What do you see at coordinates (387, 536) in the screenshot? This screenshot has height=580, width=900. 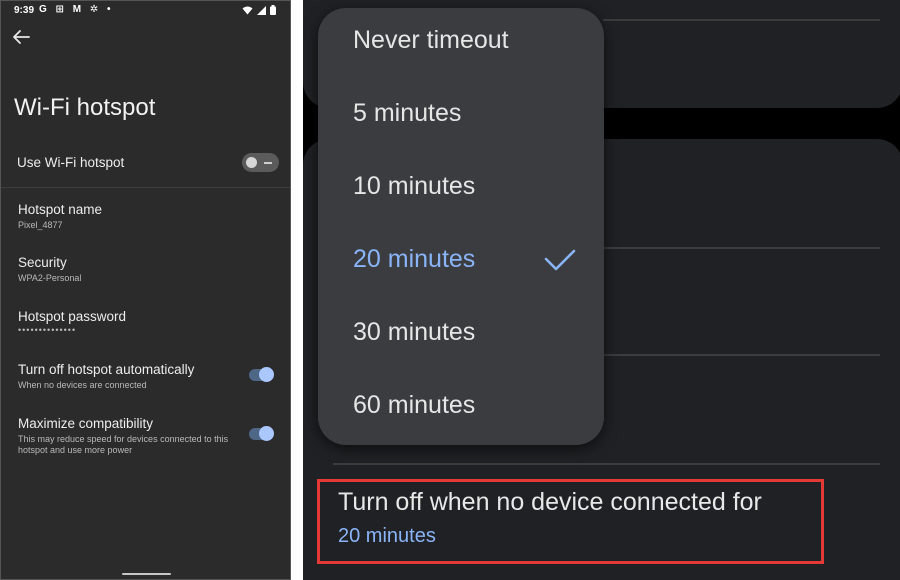 I see `timeout-setting-value: 20 minutes` at bounding box center [387, 536].